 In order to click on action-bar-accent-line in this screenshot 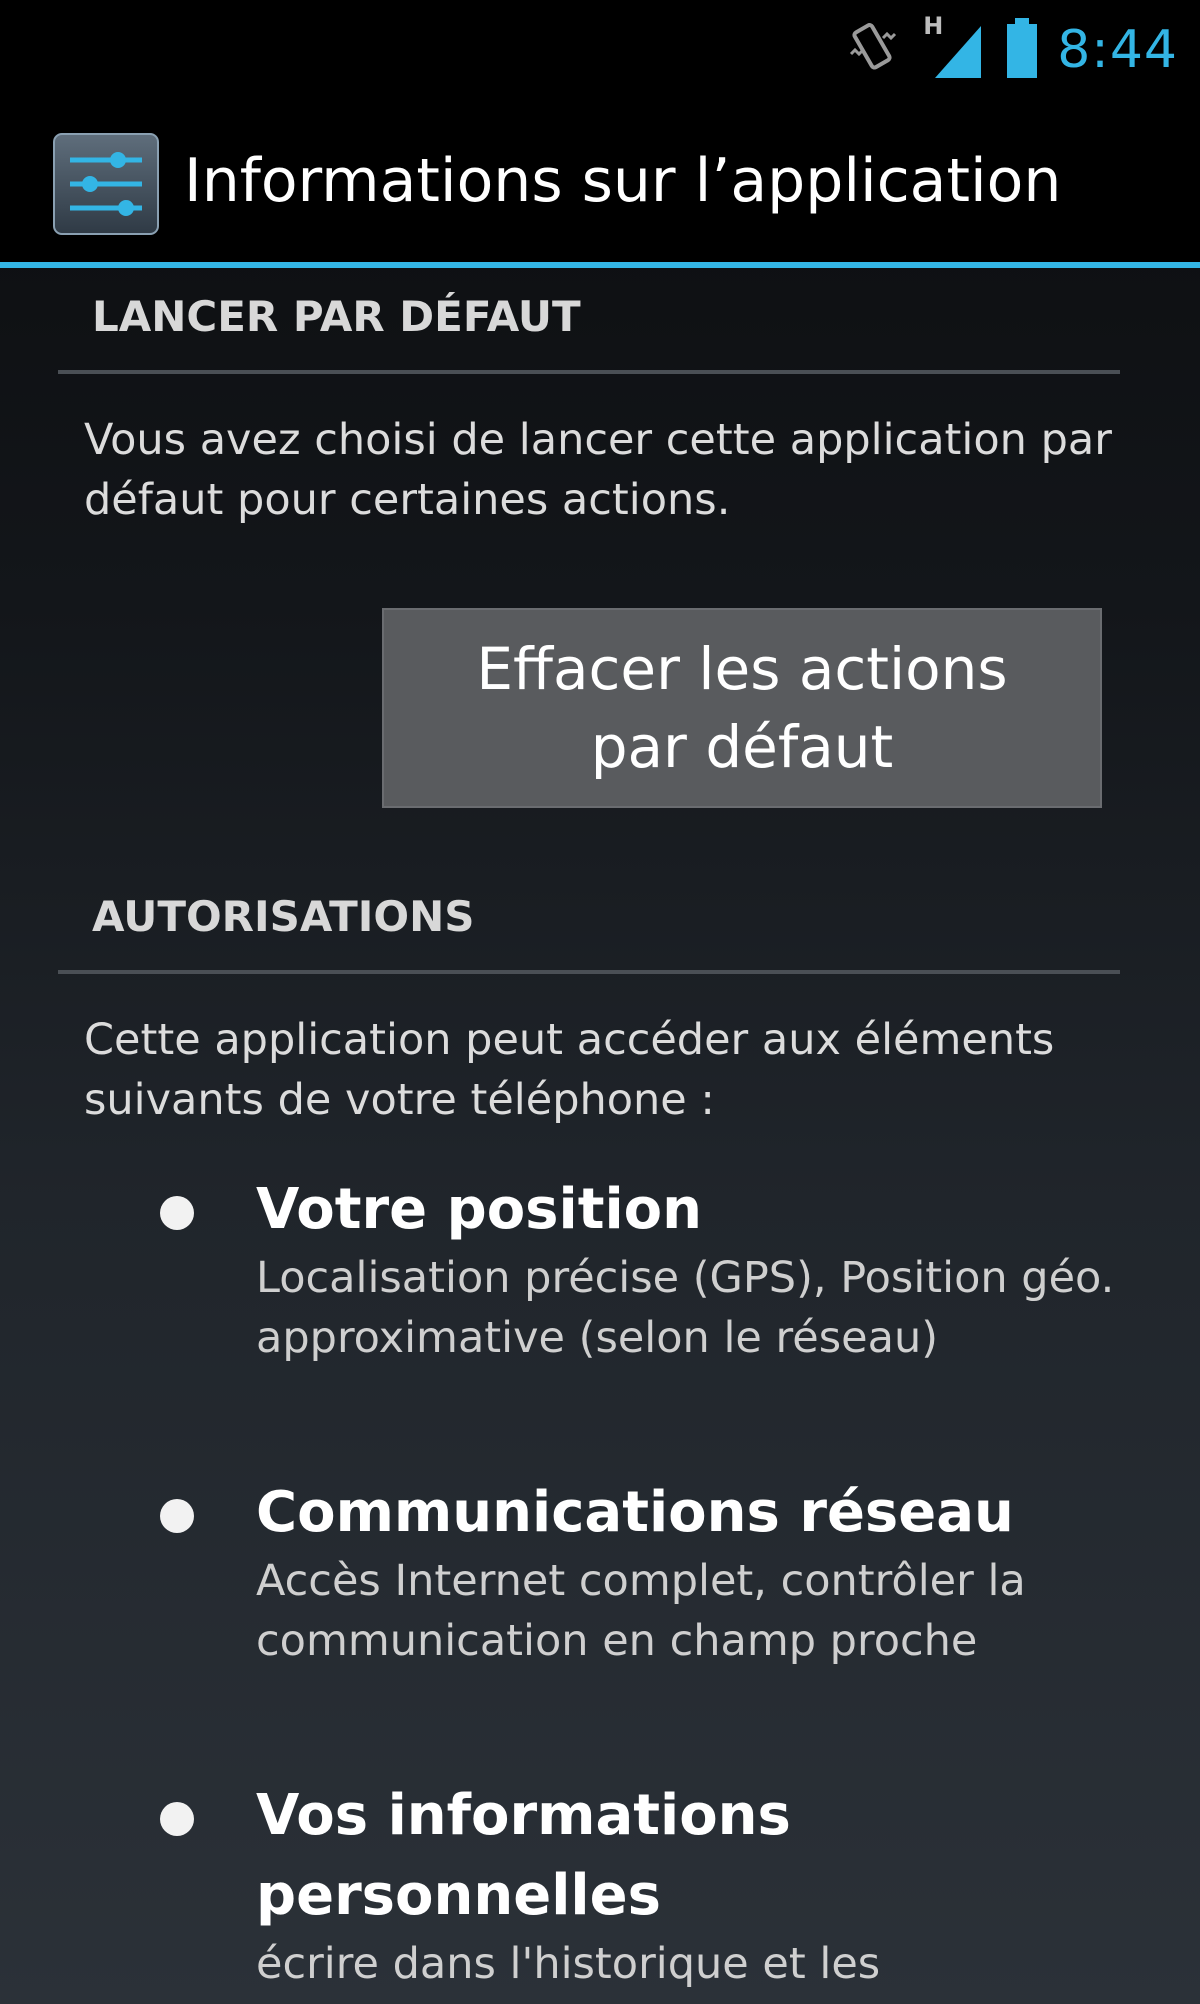, I will do `click(600, 265)`.